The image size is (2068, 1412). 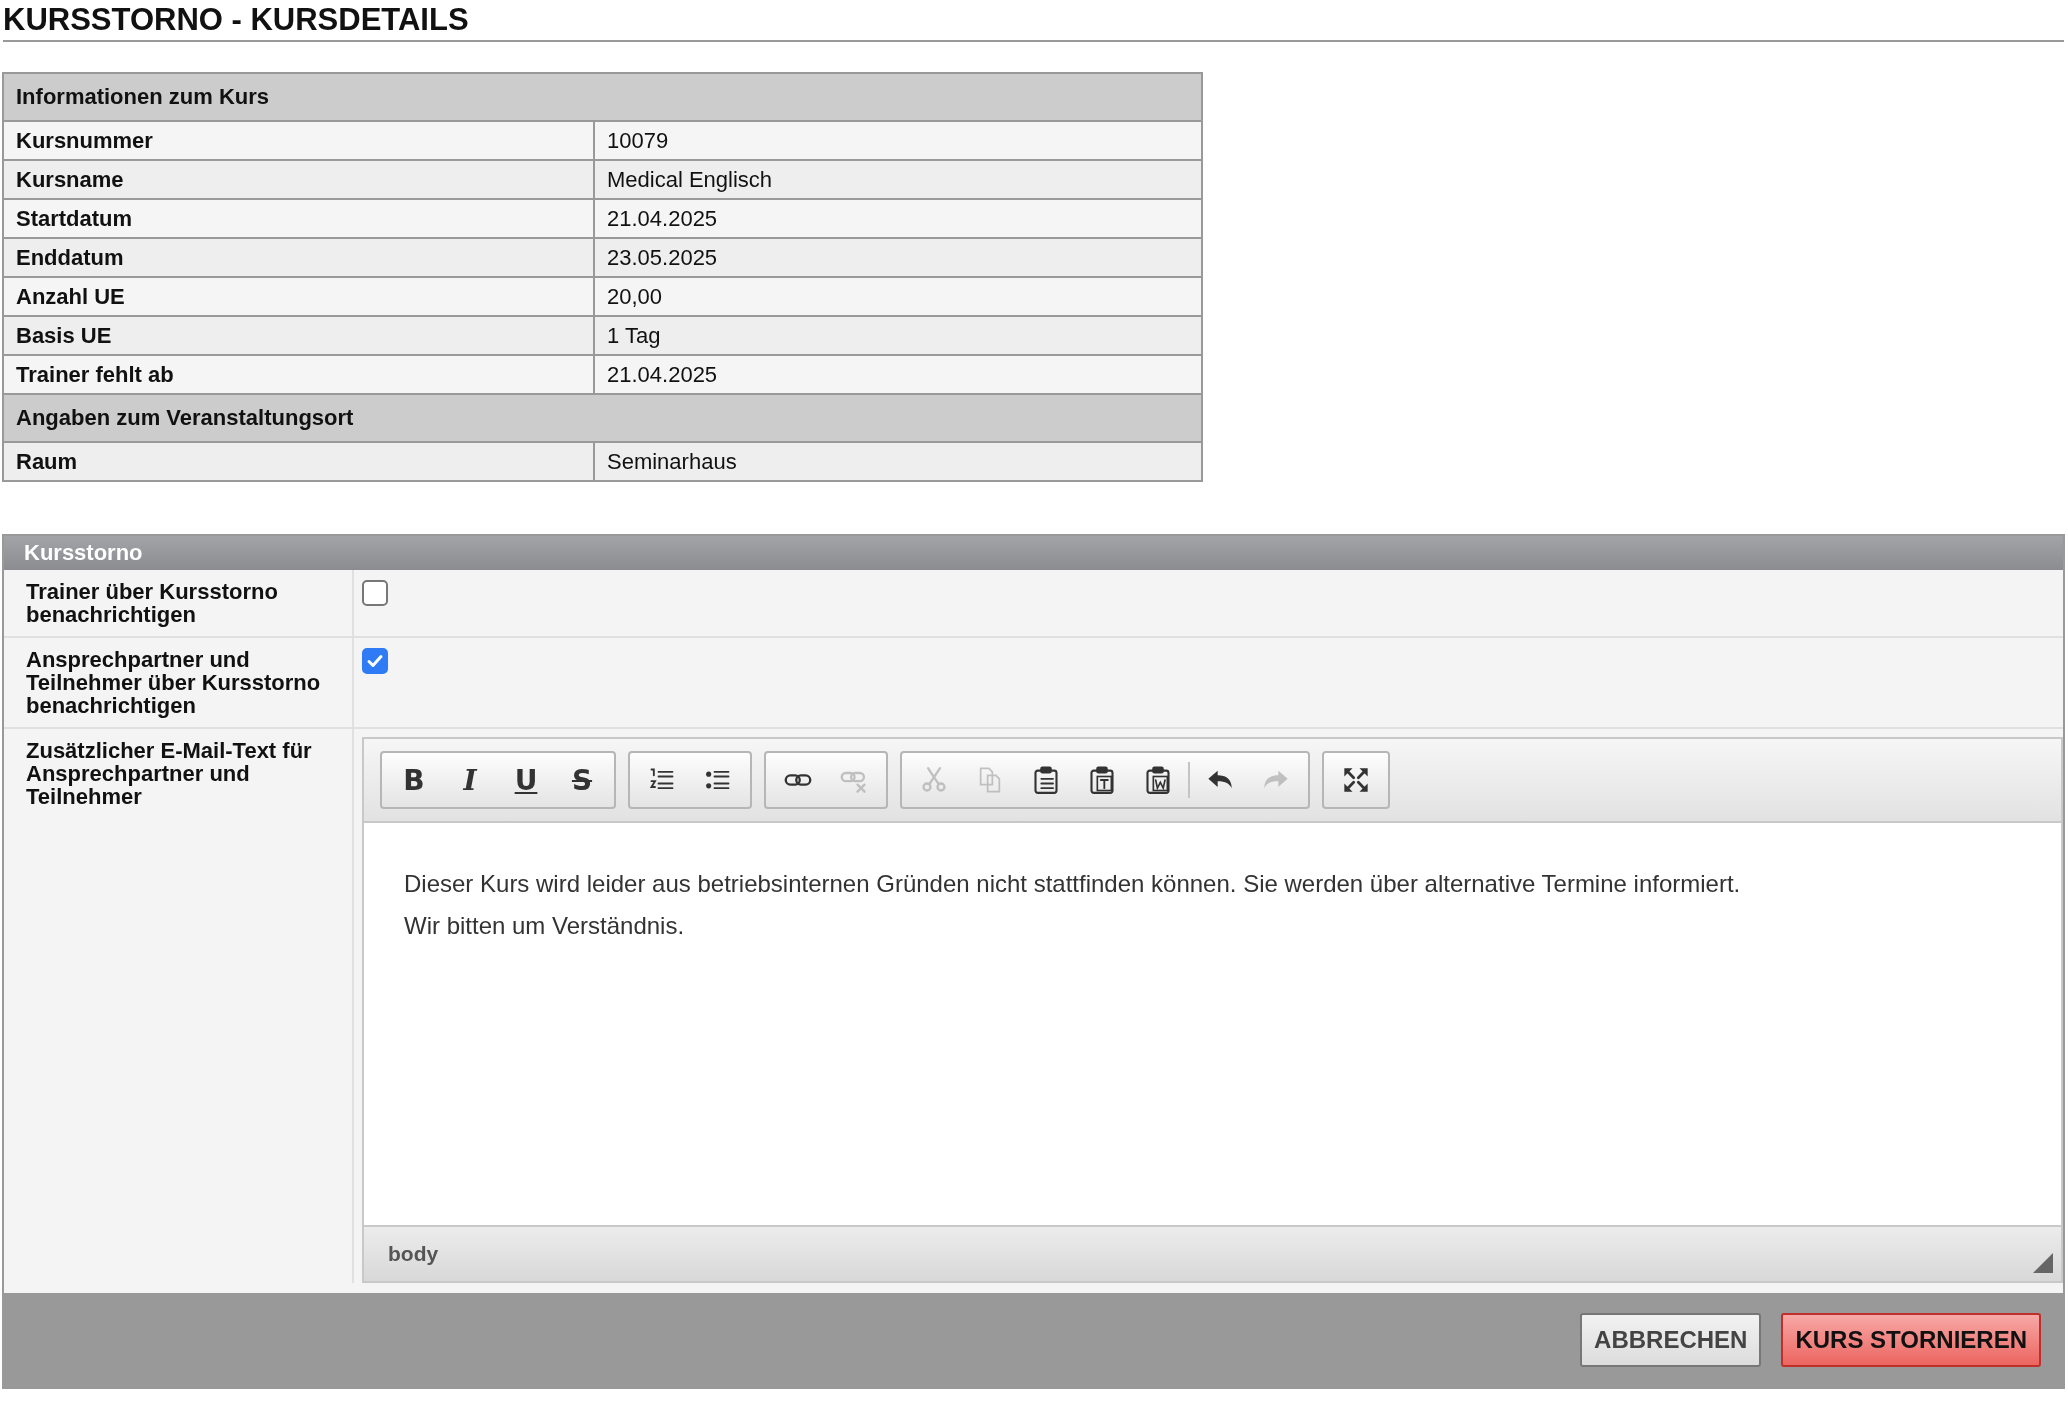 What do you see at coordinates (298, 218) in the screenshot?
I see `field-label: Startdatum` at bounding box center [298, 218].